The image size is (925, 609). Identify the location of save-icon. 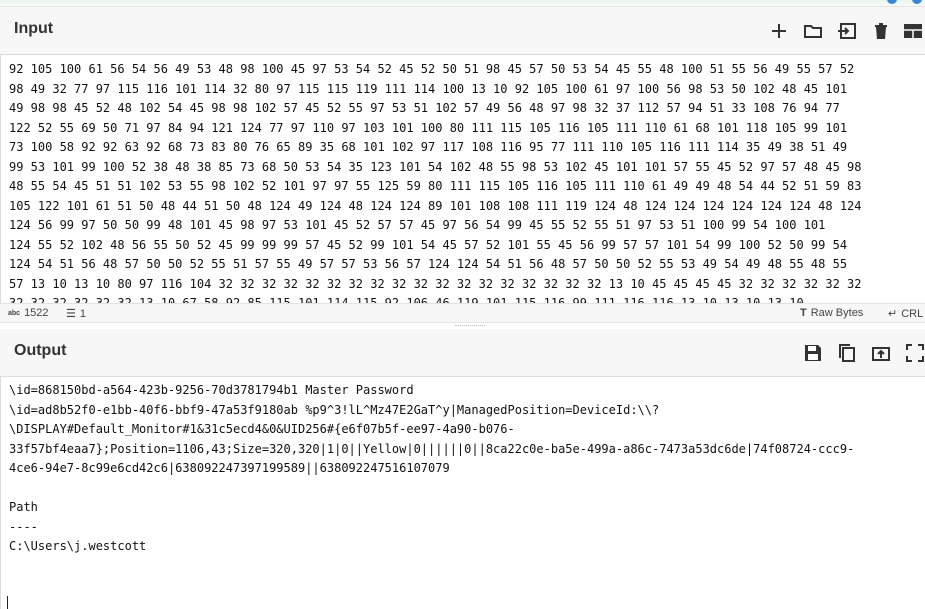
(813, 353).